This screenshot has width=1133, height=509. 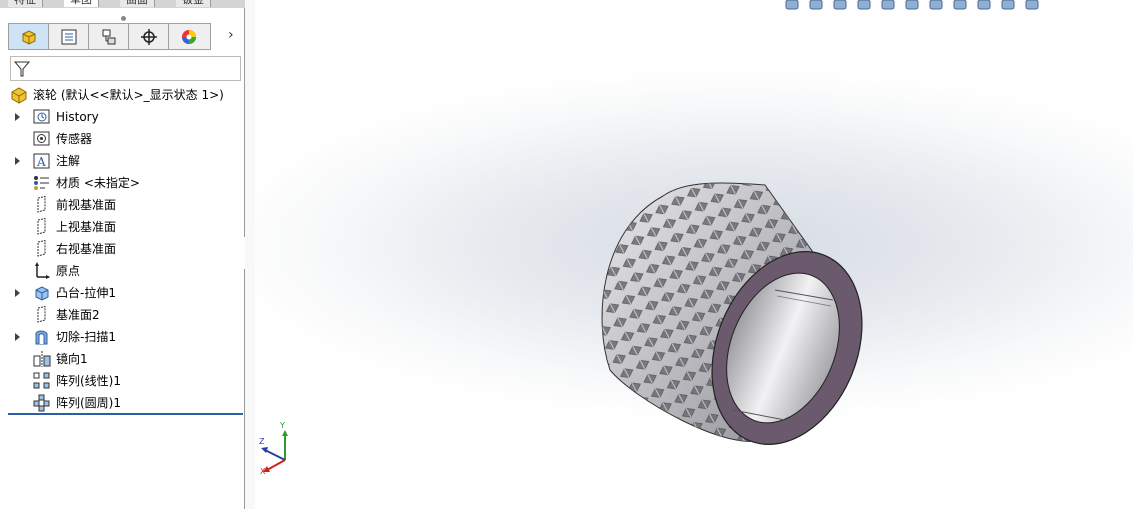 What do you see at coordinates (86, 249) in the screenshot?
I see `tree-item-label: 右视基准面` at bounding box center [86, 249].